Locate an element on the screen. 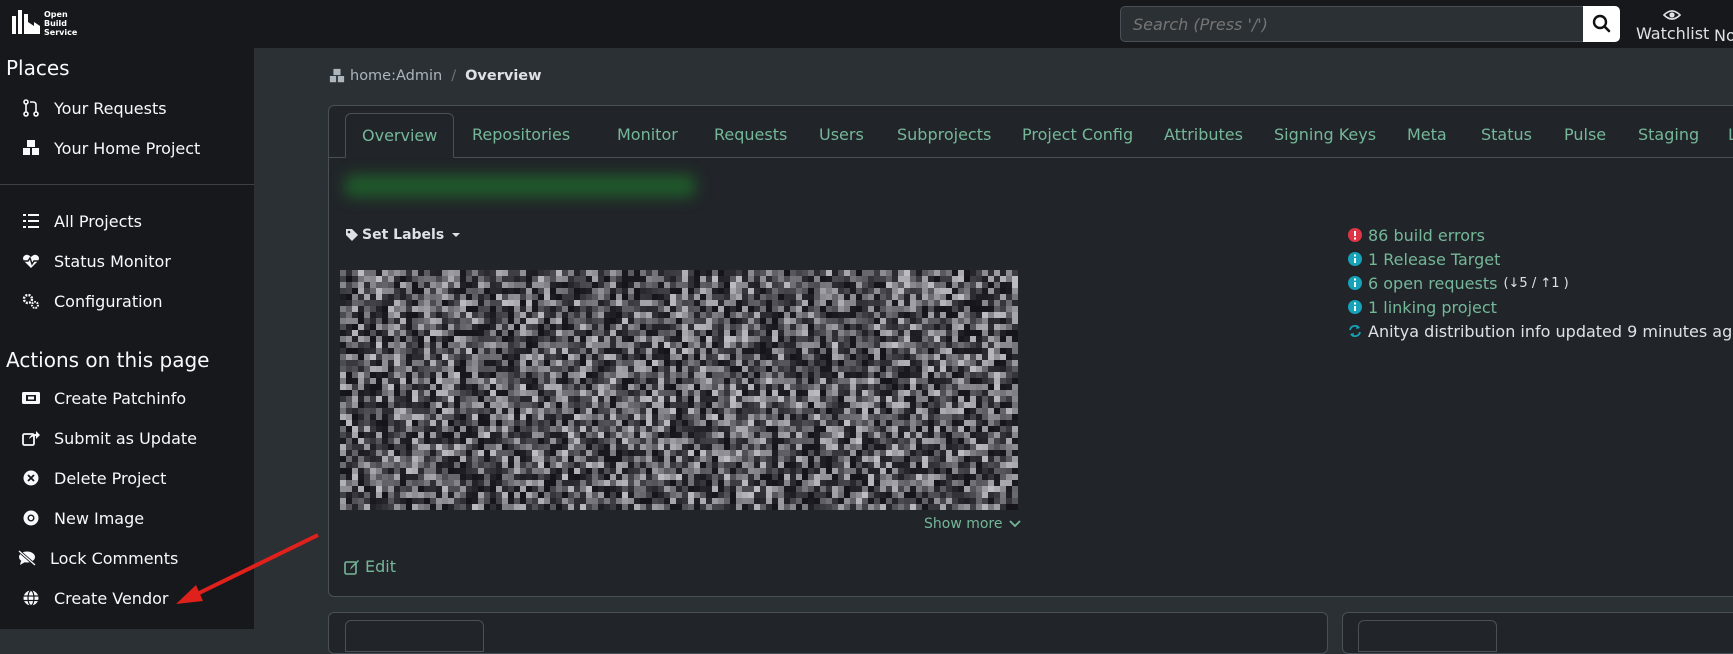 The height and width of the screenshot is (654, 1733). sidebar-item-create-patchinfo: Create Patchinfo is located at coordinates (103, 398).